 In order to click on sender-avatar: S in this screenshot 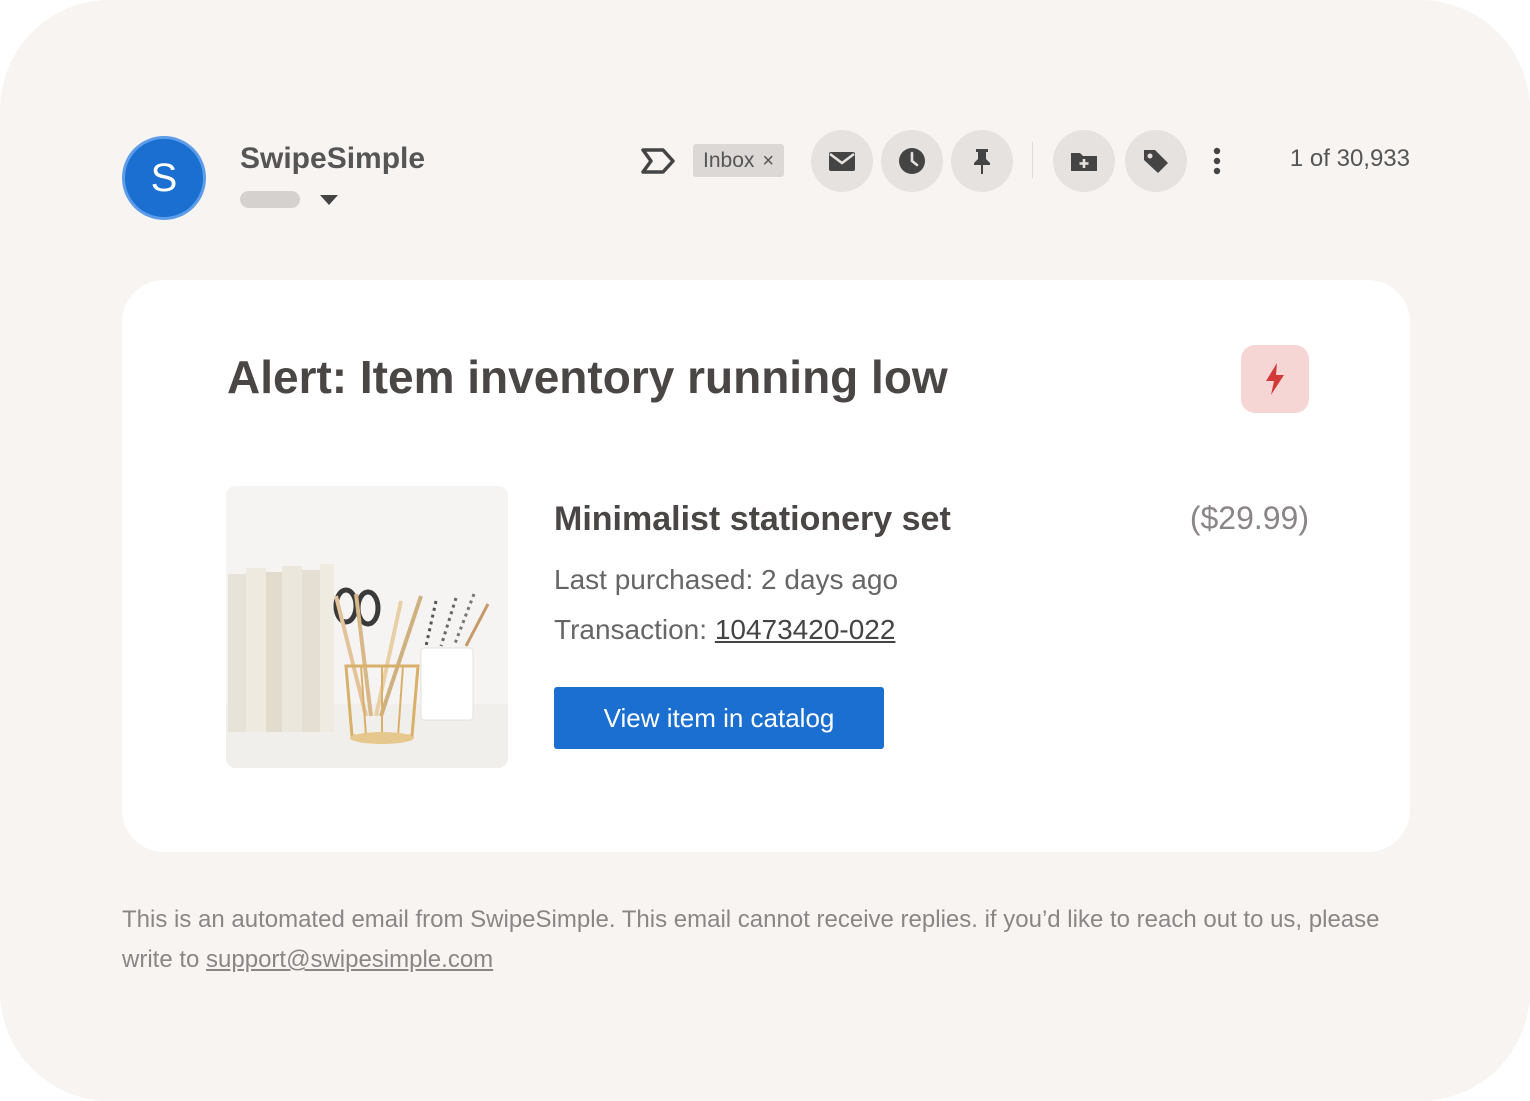, I will do `click(164, 178)`.